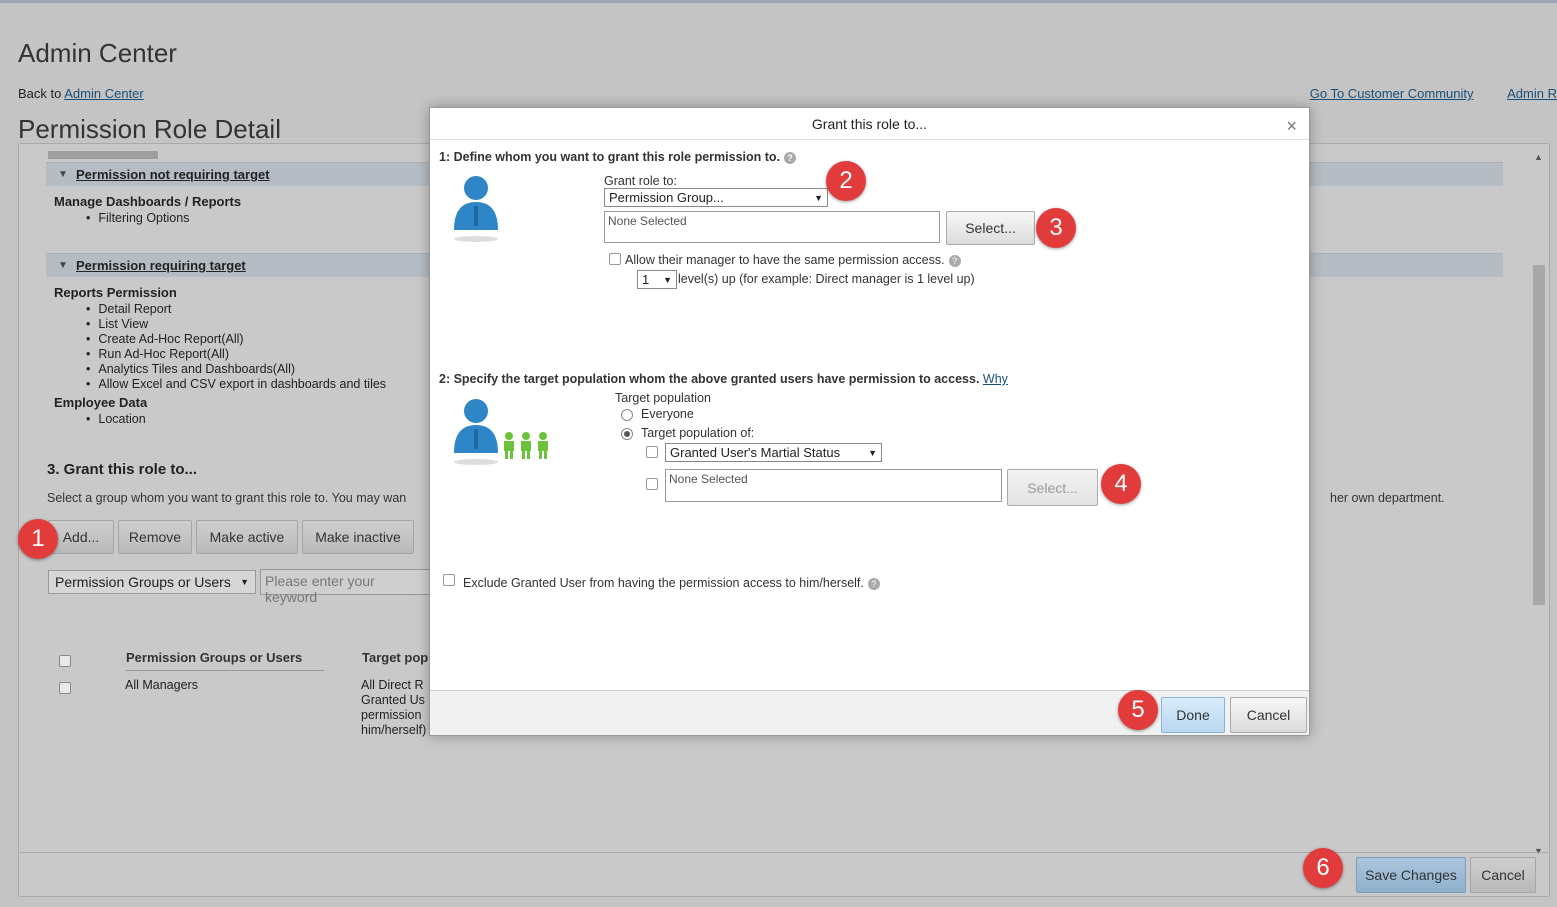 The width and height of the screenshot is (1557, 907). Describe the element at coordinates (615, 259) in the screenshot. I see `allow-manager-checkbox` at that location.